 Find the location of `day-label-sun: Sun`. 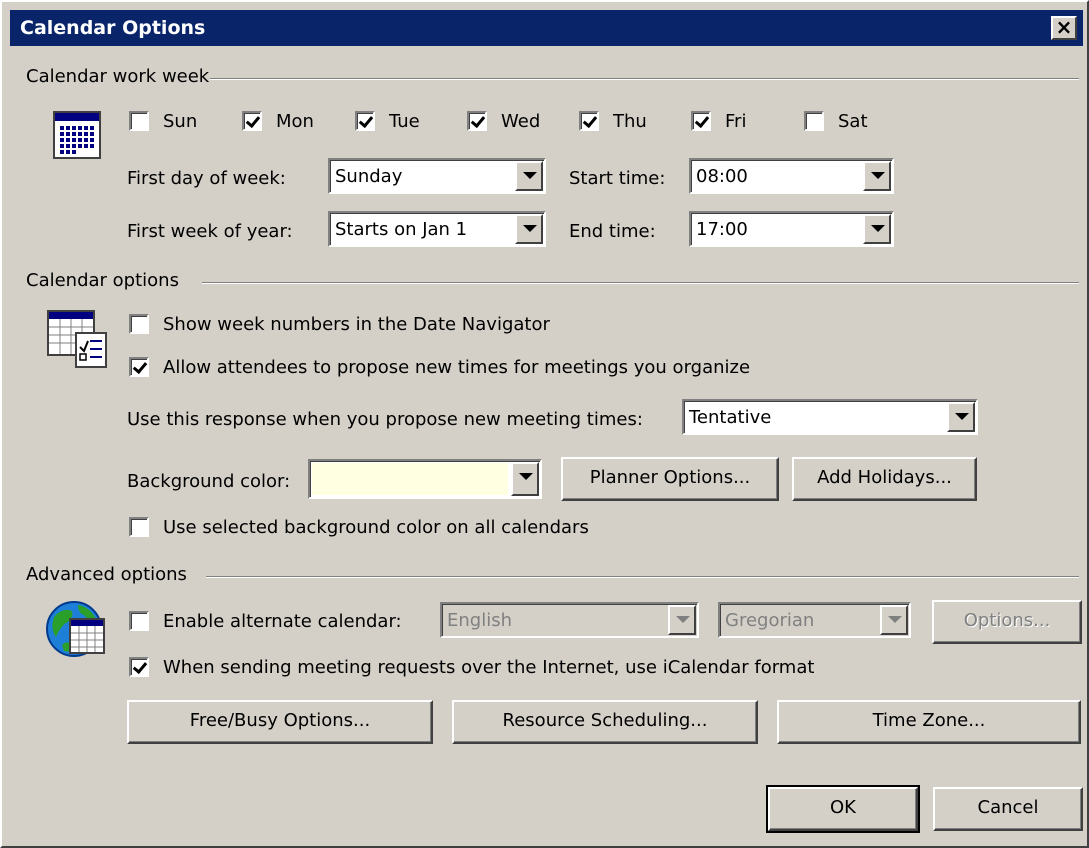

day-label-sun: Sun is located at coordinates (180, 121).